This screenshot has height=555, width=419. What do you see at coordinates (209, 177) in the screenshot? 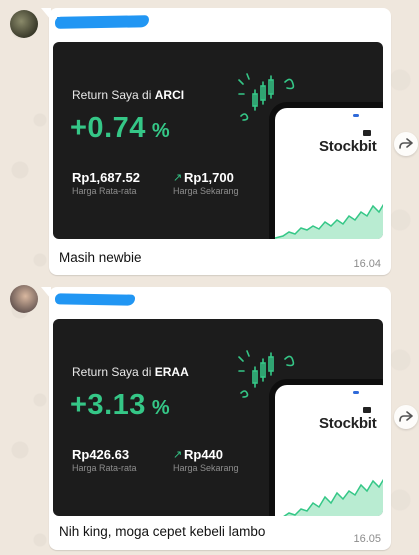
I see `current-price: Rp1,700` at bounding box center [209, 177].